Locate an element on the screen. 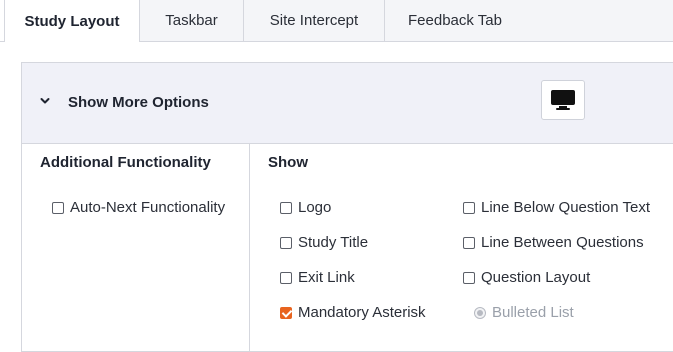 Image resolution: width=673 pixels, height=352 pixels. chevron-down-icon is located at coordinates (45, 101).